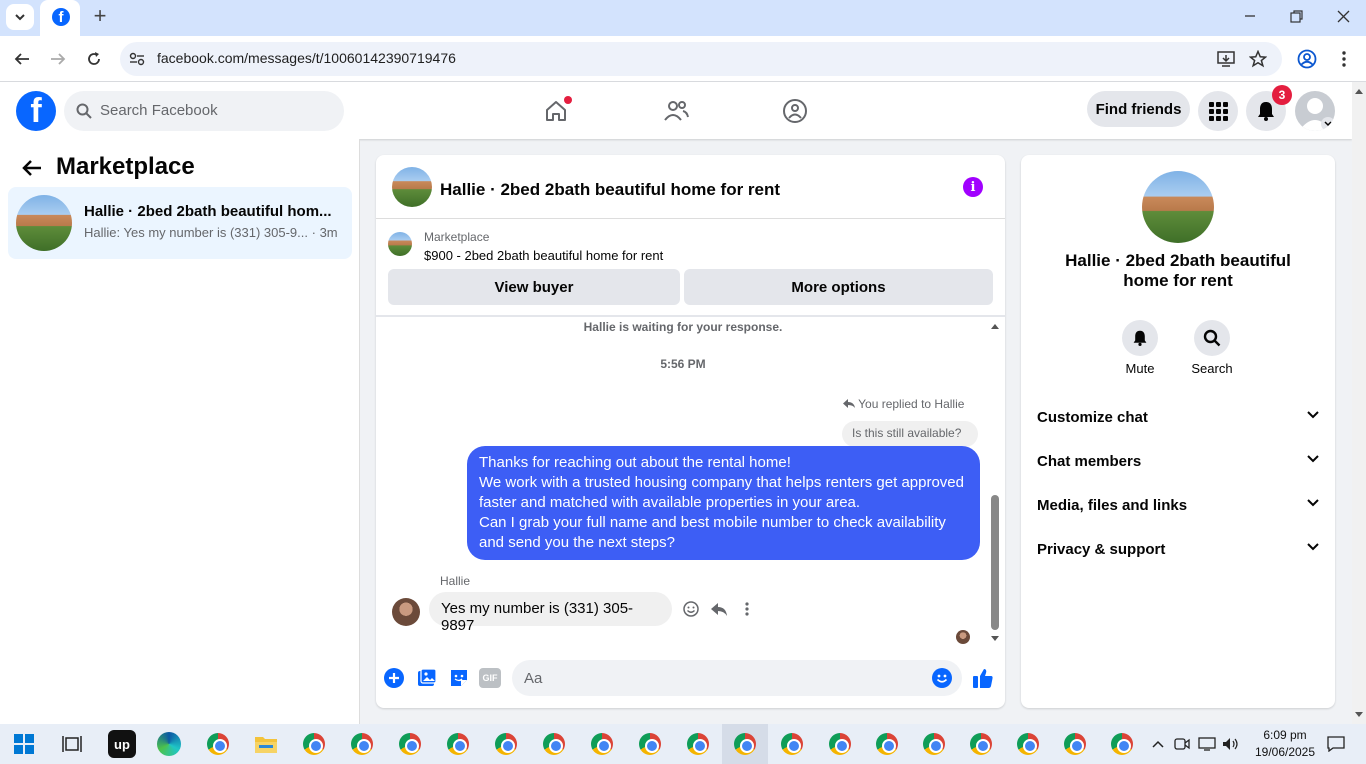 The height and width of the screenshot is (764, 1366). What do you see at coordinates (1250, 16) in the screenshot?
I see `minimize-icon` at bounding box center [1250, 16].